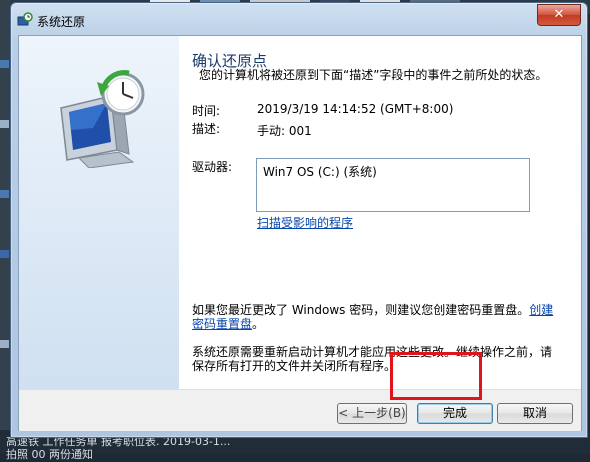  I want to click on desktop-left-strip, so click(5, 227).